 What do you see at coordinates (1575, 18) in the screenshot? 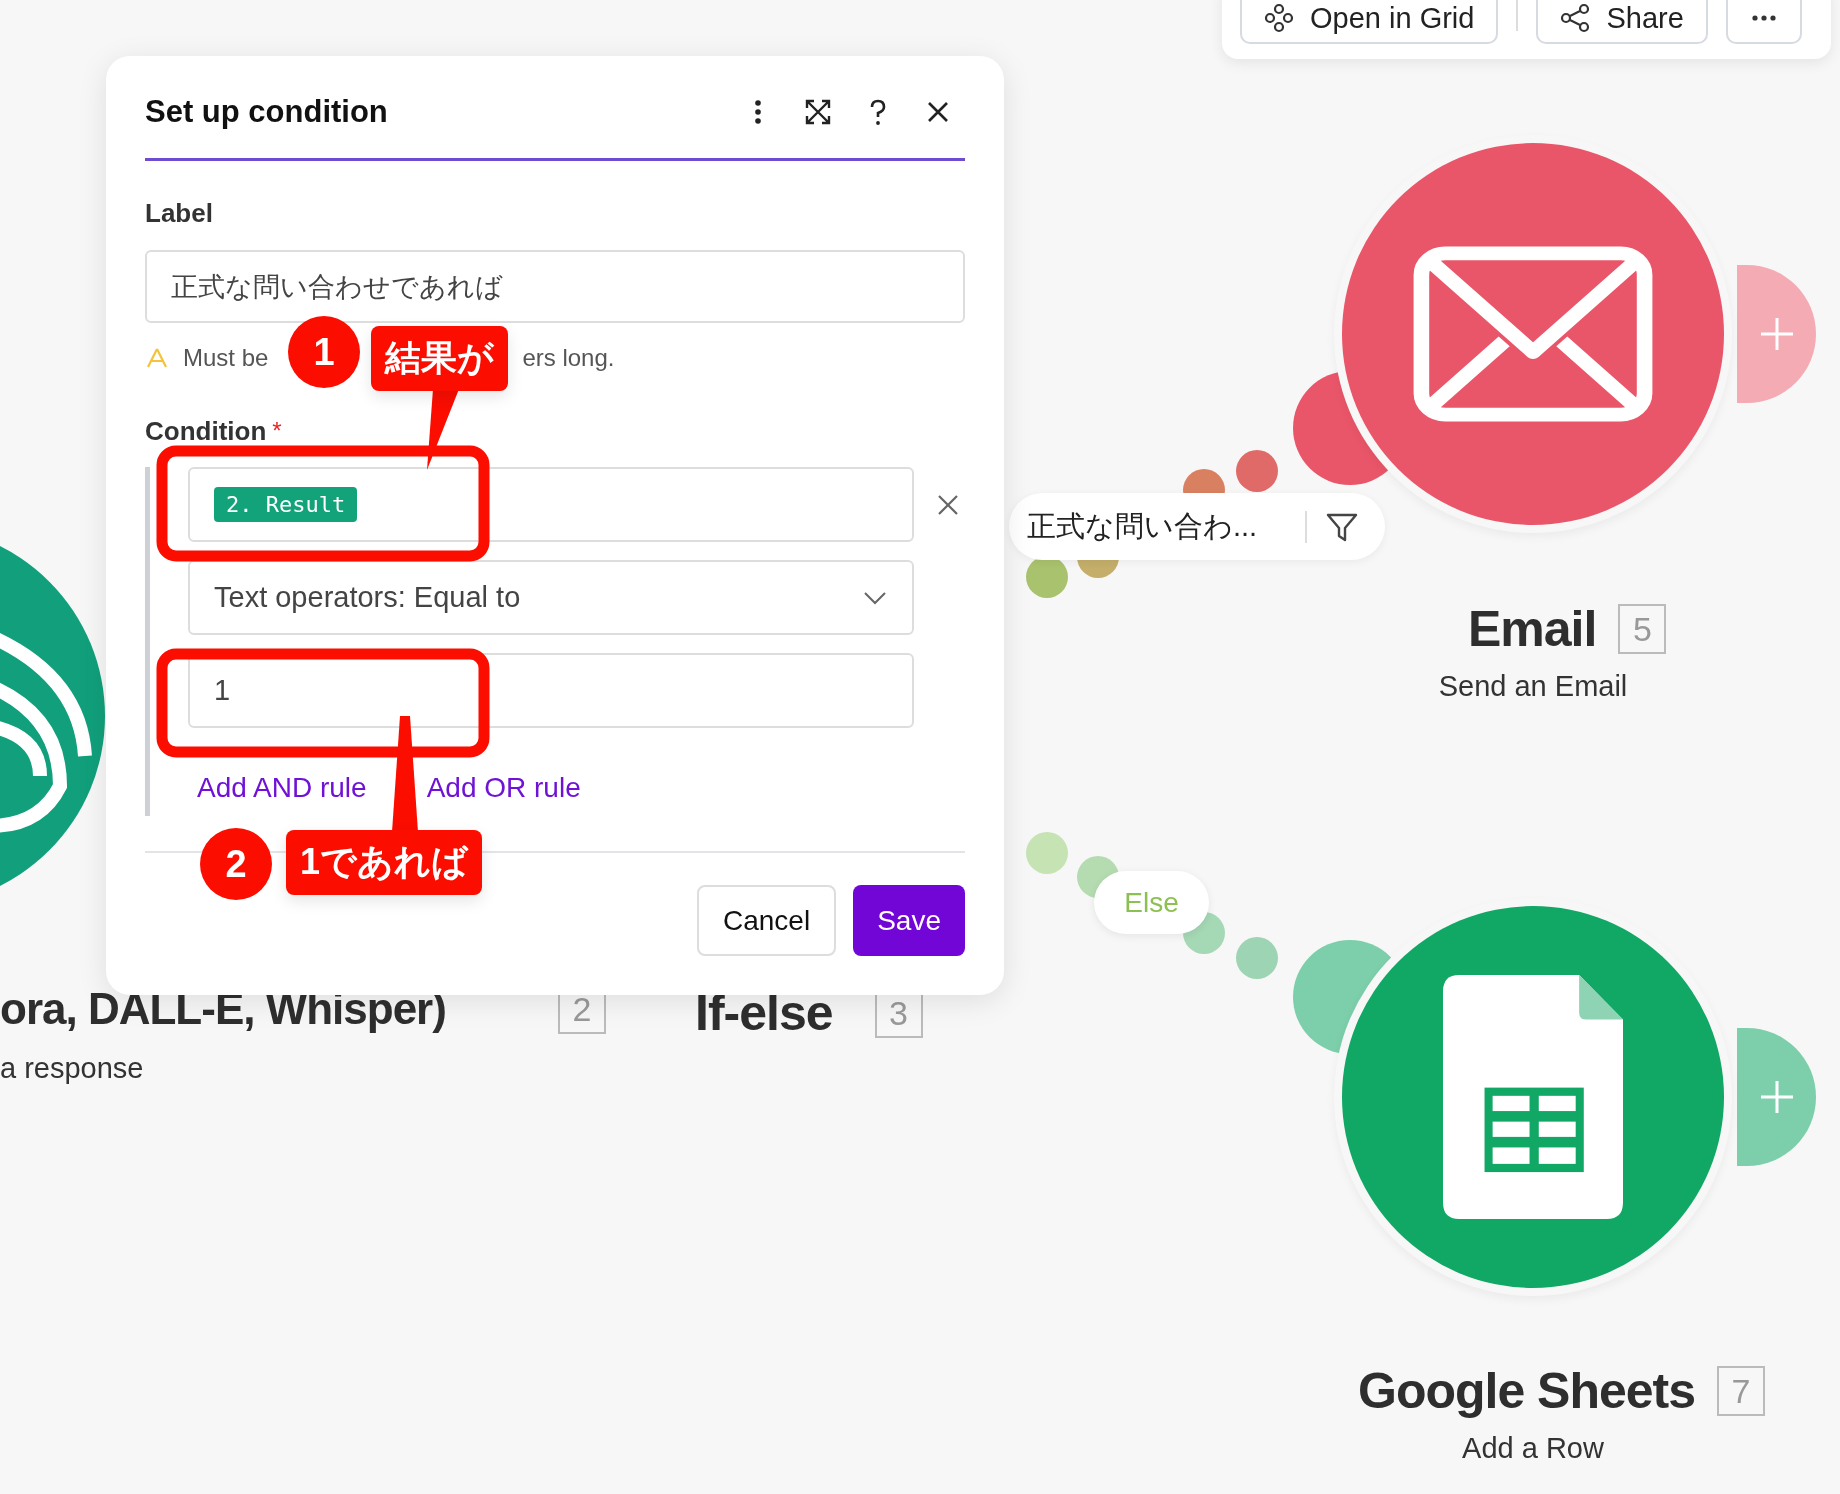
I see `share-icon` at bounding box center [1575, 18].